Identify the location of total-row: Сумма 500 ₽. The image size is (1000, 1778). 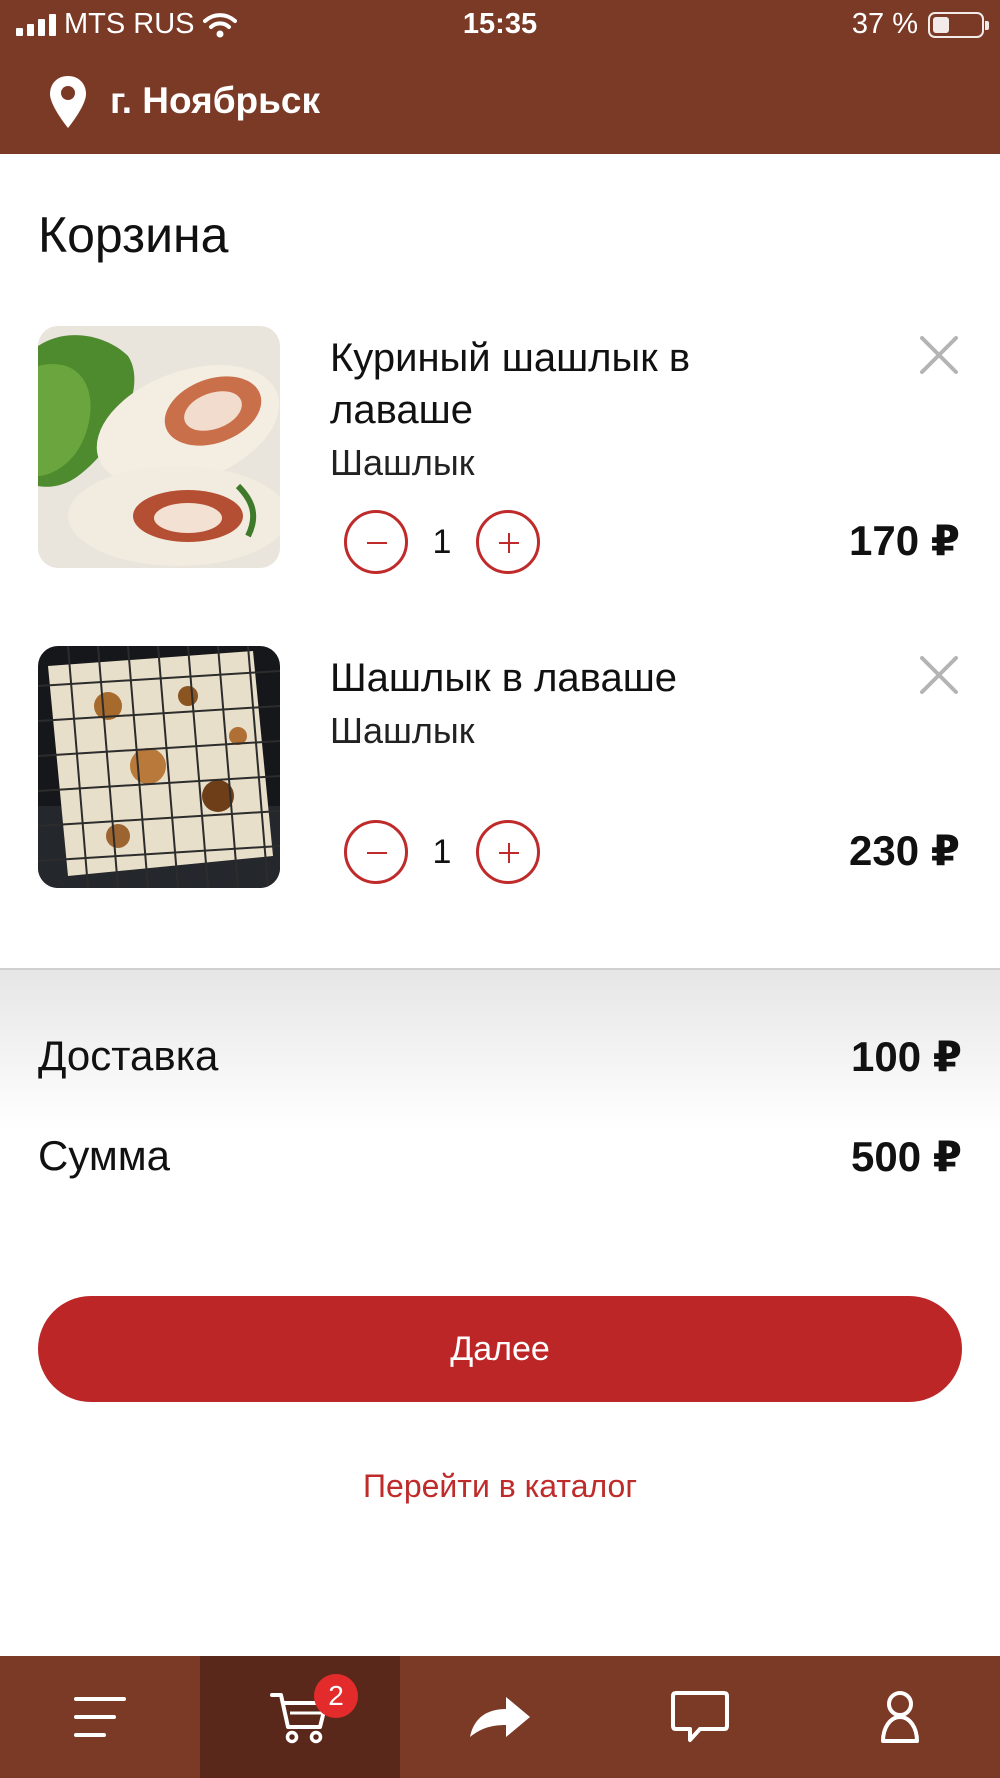
(500, 1156).